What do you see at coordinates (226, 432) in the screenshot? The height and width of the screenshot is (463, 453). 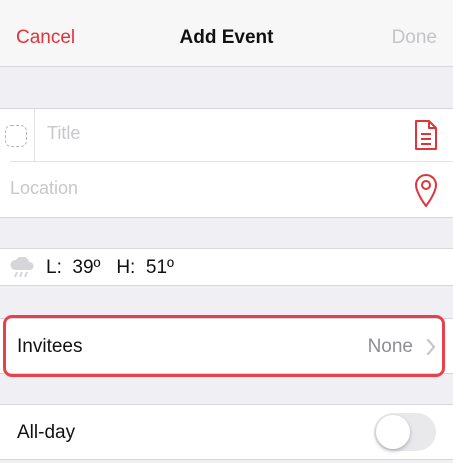 I see `all-day-row: All-day` at bounding box center [226, 432].